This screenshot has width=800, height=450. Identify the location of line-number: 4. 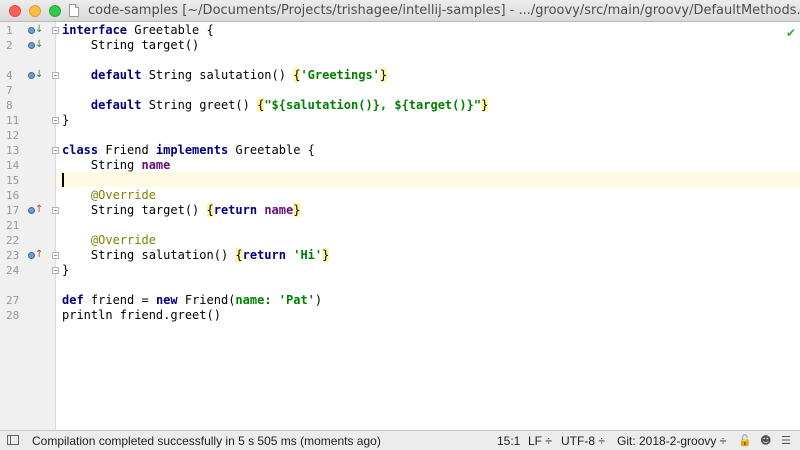
(9, 75).